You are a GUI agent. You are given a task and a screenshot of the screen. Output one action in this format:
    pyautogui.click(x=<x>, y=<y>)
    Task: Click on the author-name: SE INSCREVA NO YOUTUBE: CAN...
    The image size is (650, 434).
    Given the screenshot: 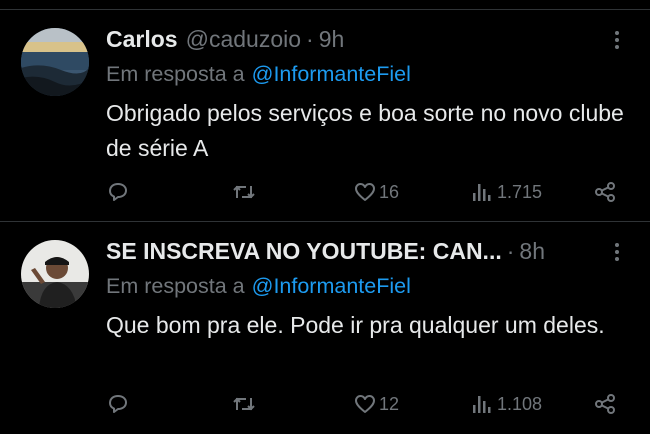 What is the action you would take?
    pyautogui.click(x=304, y=251)
    